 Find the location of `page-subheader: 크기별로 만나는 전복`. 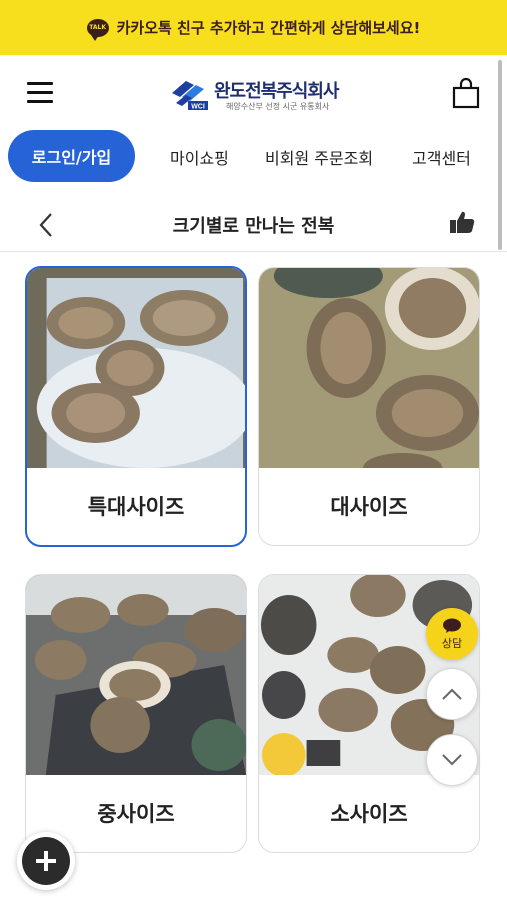

page-subheader: 크기별로 만나는 전복 is located at coordinates (253, 224).